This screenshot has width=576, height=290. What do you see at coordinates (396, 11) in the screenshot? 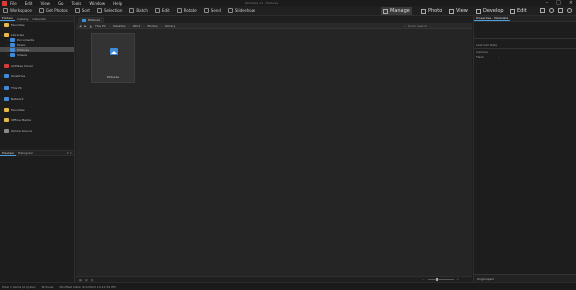
I see `mode-manage-button: Manage` at bounding box center [396, 11].